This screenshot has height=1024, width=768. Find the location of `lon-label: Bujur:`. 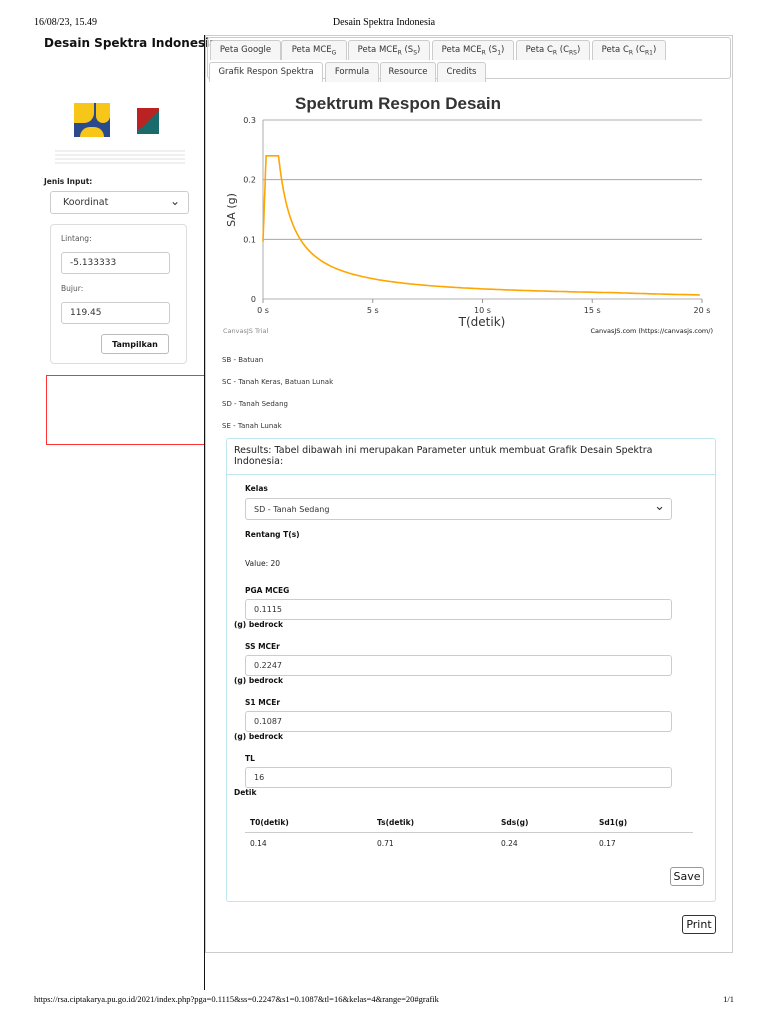

lon-label: Bujur: is located at coordinates (72, 288).